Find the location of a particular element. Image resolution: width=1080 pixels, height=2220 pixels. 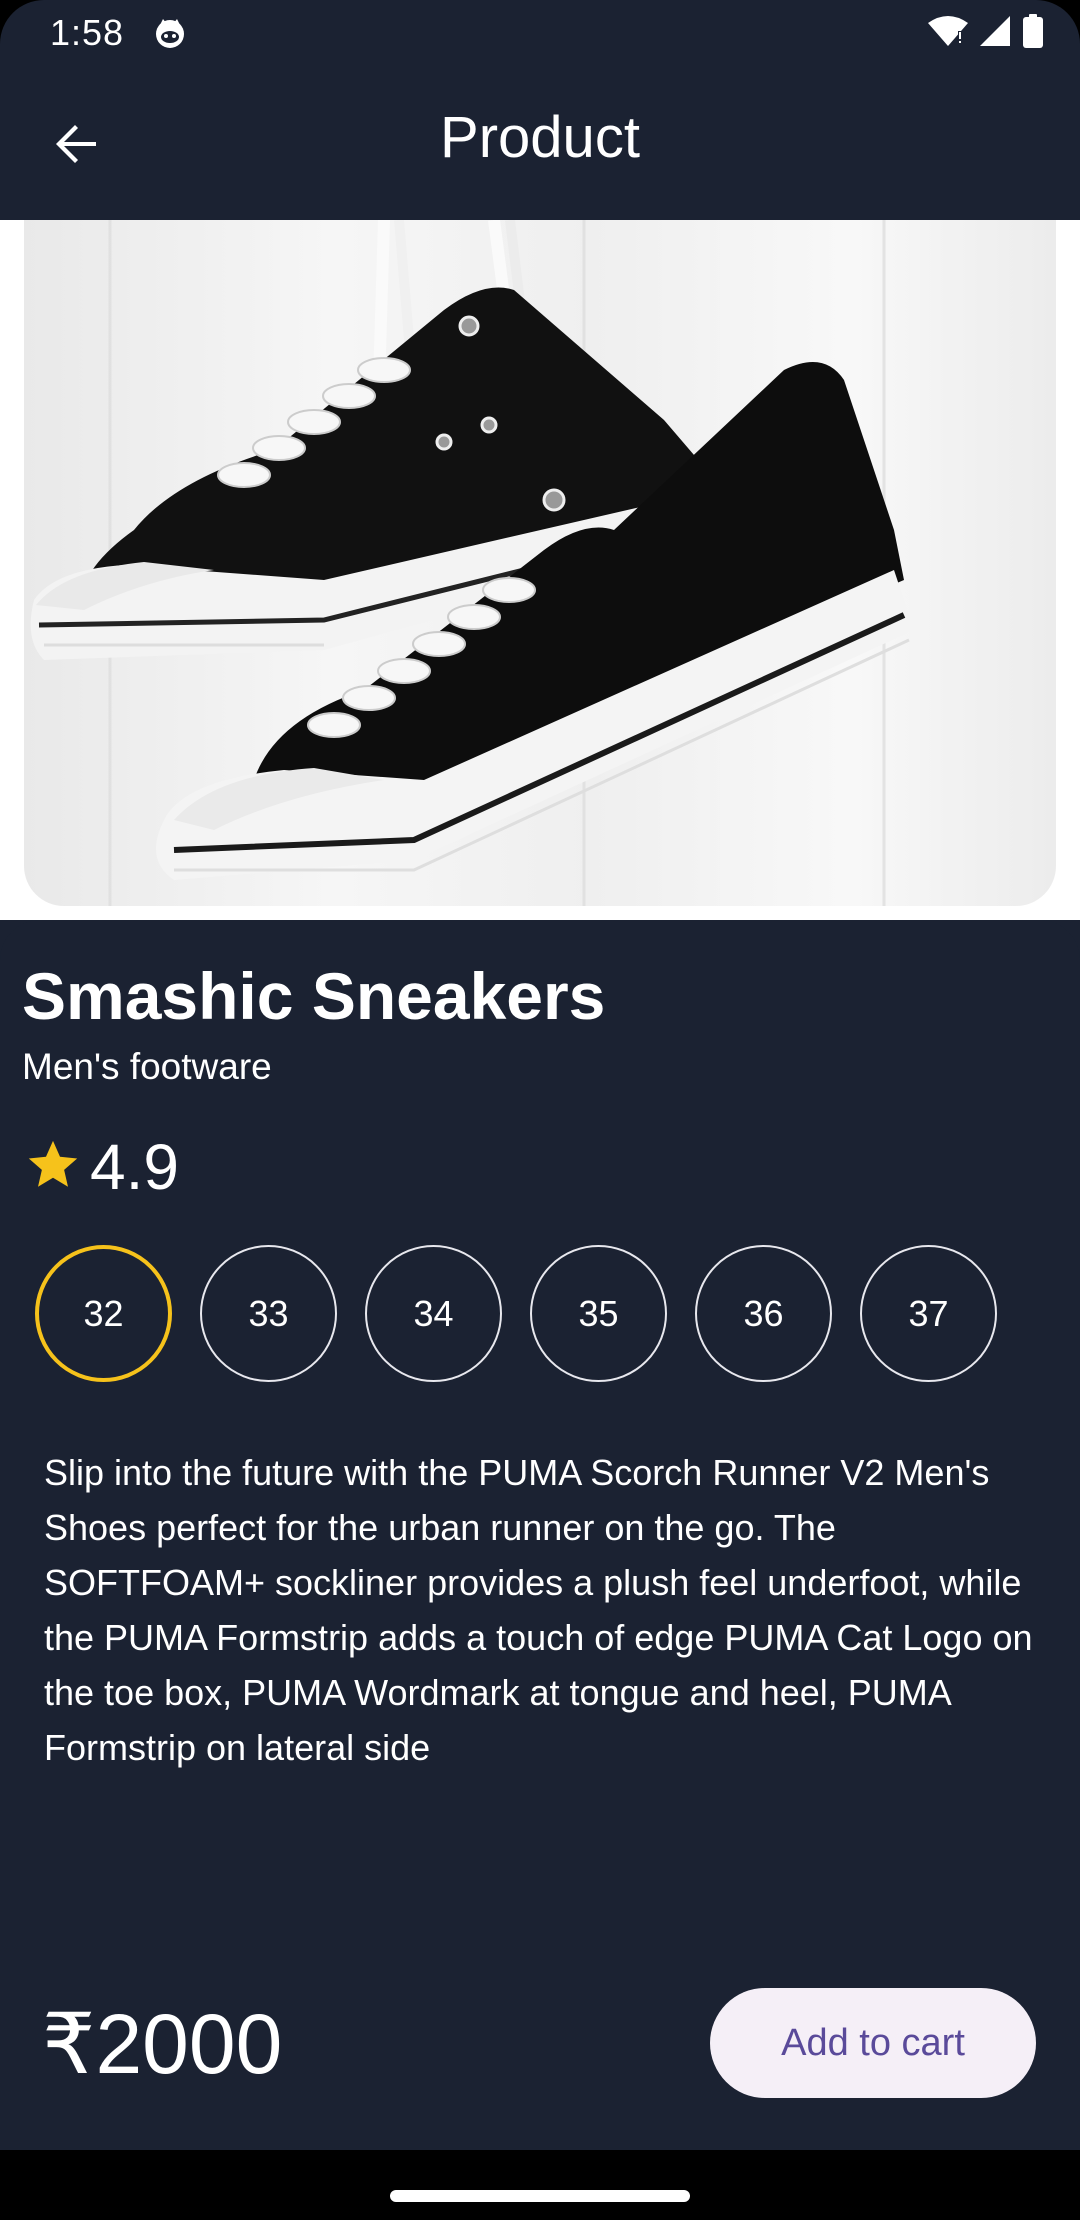

product-price: ₹2000 is located at coordinates (162, 2044).